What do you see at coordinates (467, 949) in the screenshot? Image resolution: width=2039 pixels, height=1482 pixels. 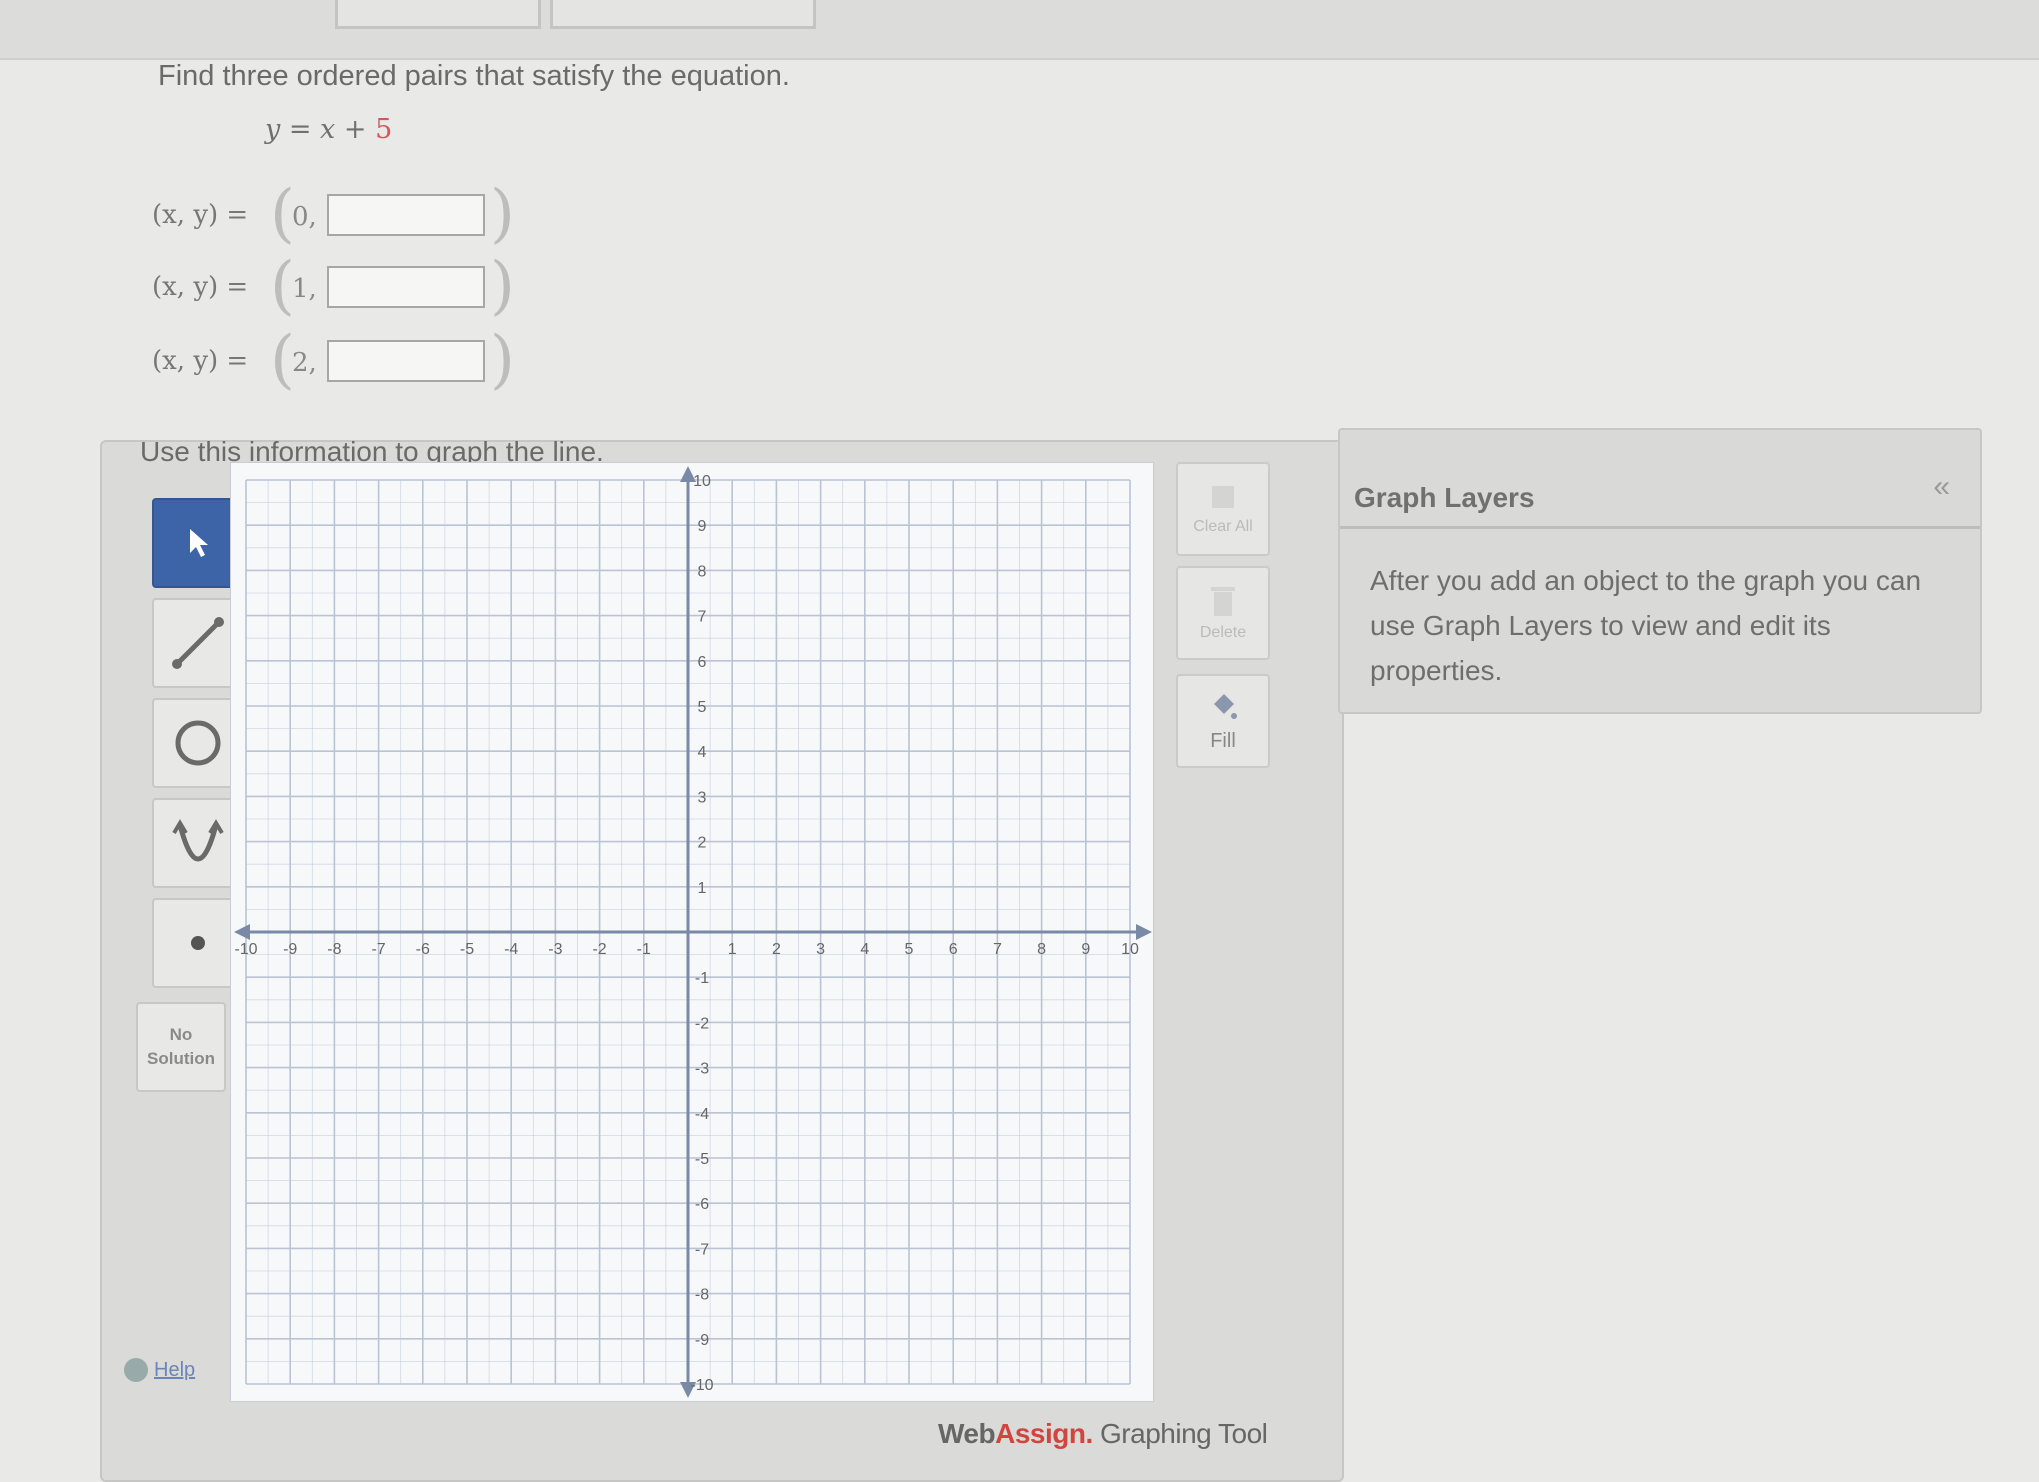 I see `x-tick-label: -5` at bounding box center [467, 949].